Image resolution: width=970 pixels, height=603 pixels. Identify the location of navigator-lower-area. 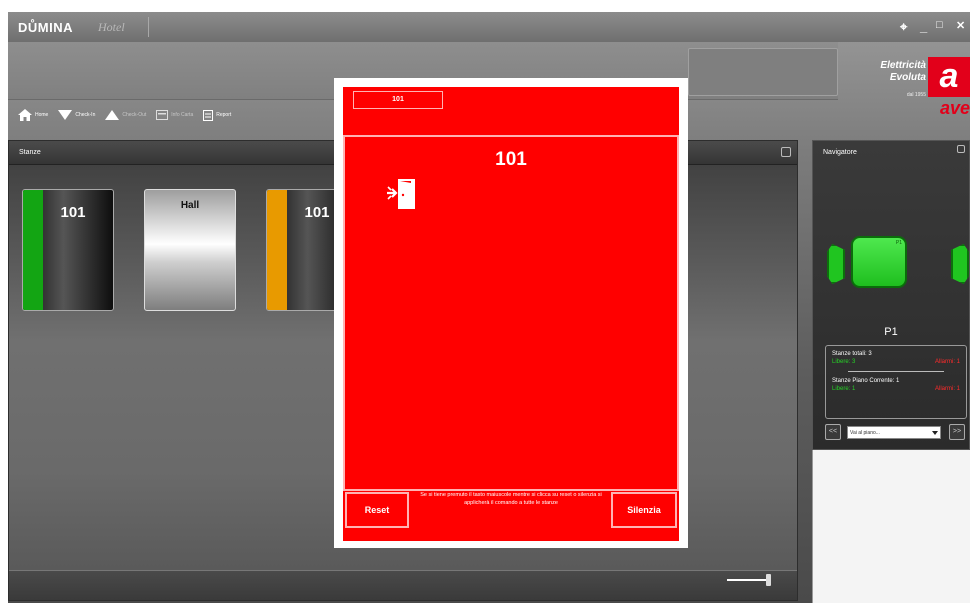
(891, 526).